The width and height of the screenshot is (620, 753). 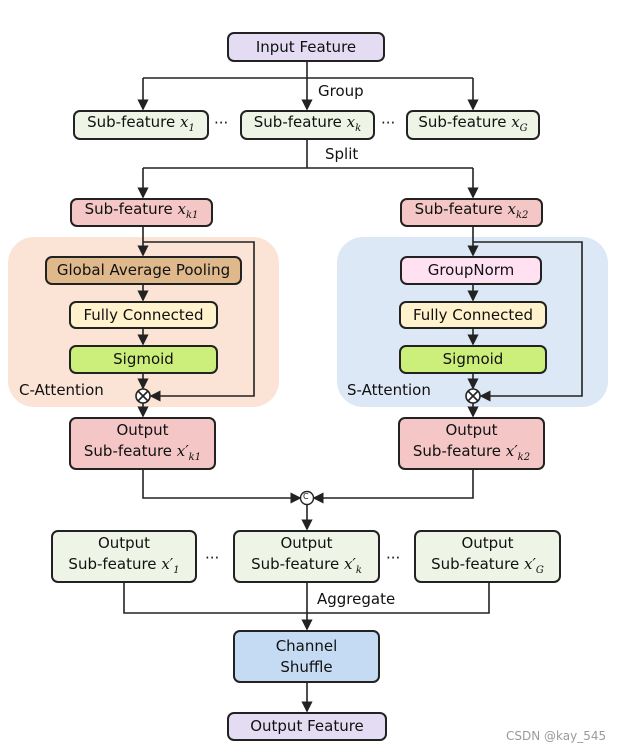 I want to click on output-subfeature-k1-box: Output Sub-feature x′k1, so click(x=142, y=443).